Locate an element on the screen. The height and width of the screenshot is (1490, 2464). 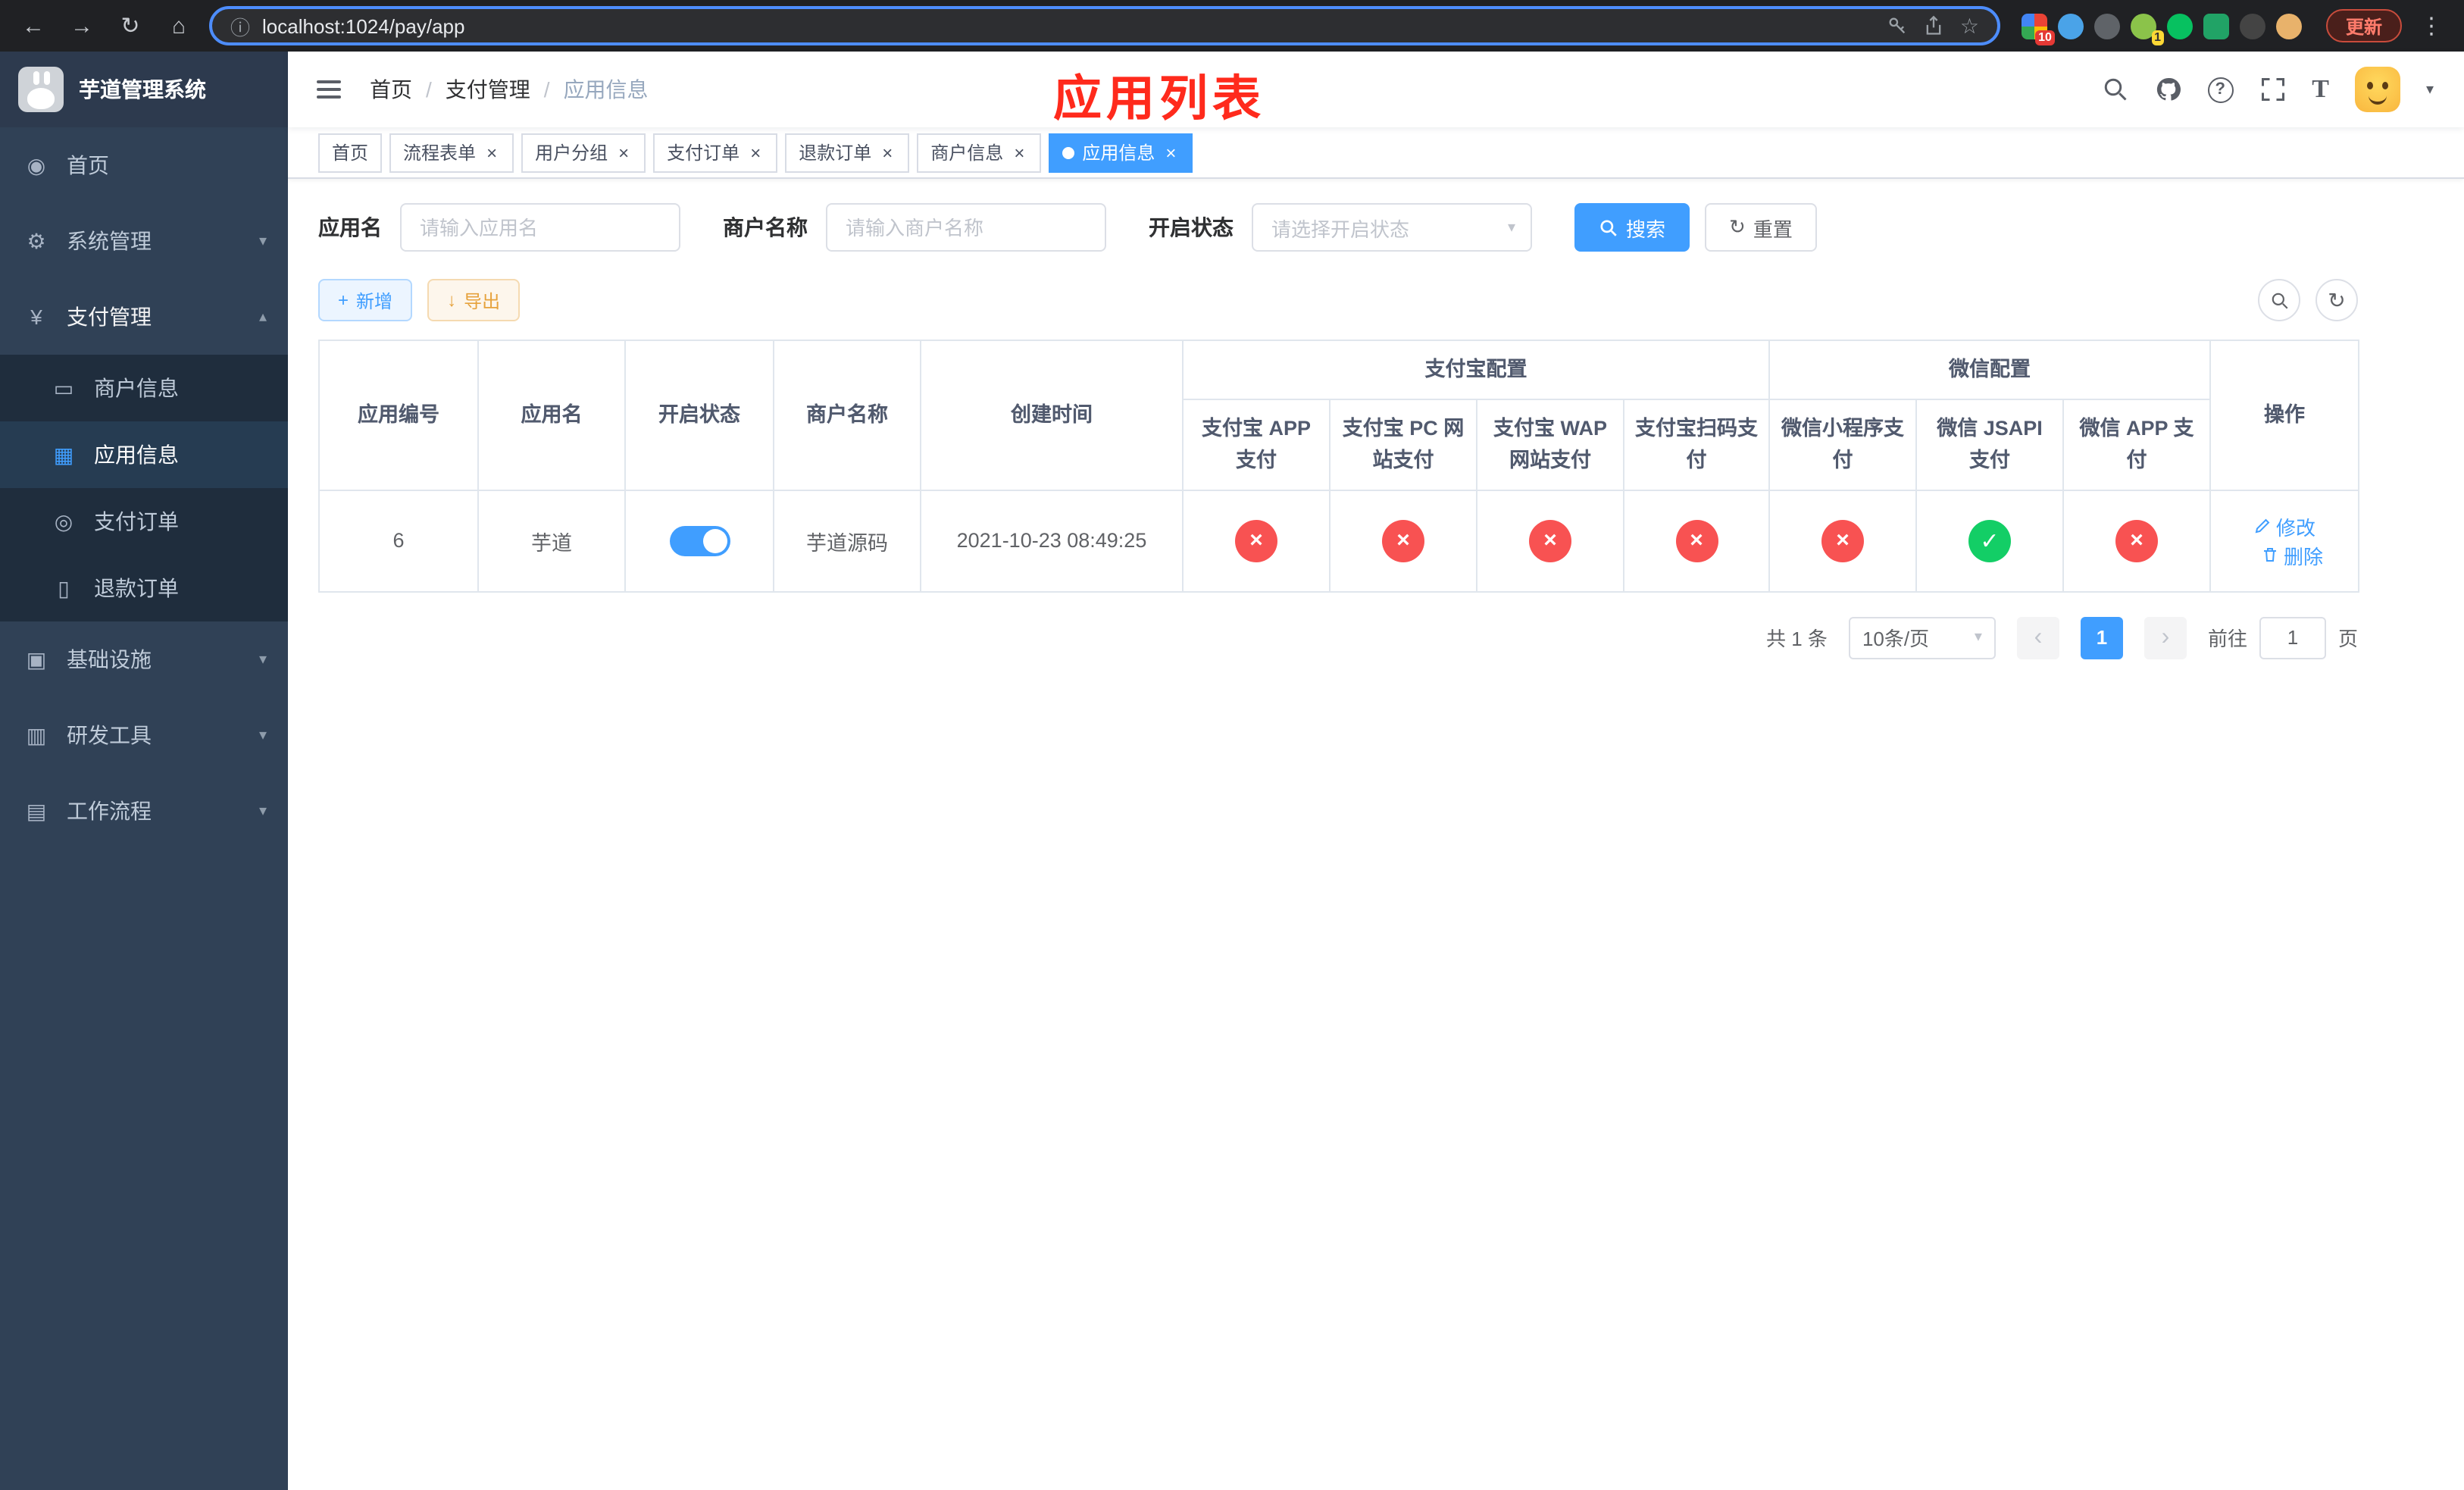
status-label: 开启状态 is located at coordinates (1191, 227).